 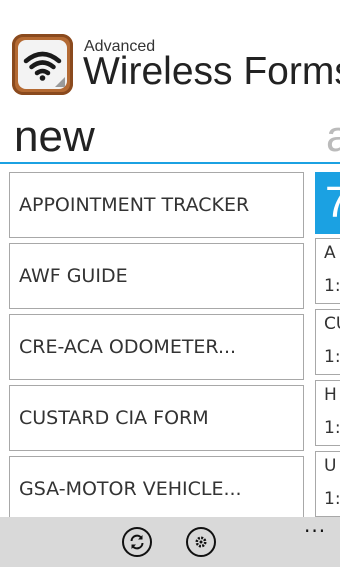 What do you see at coordinates (327, 271) in the screenshot?
I see `recent-item: A 1:` at bounding box center [327, 271].